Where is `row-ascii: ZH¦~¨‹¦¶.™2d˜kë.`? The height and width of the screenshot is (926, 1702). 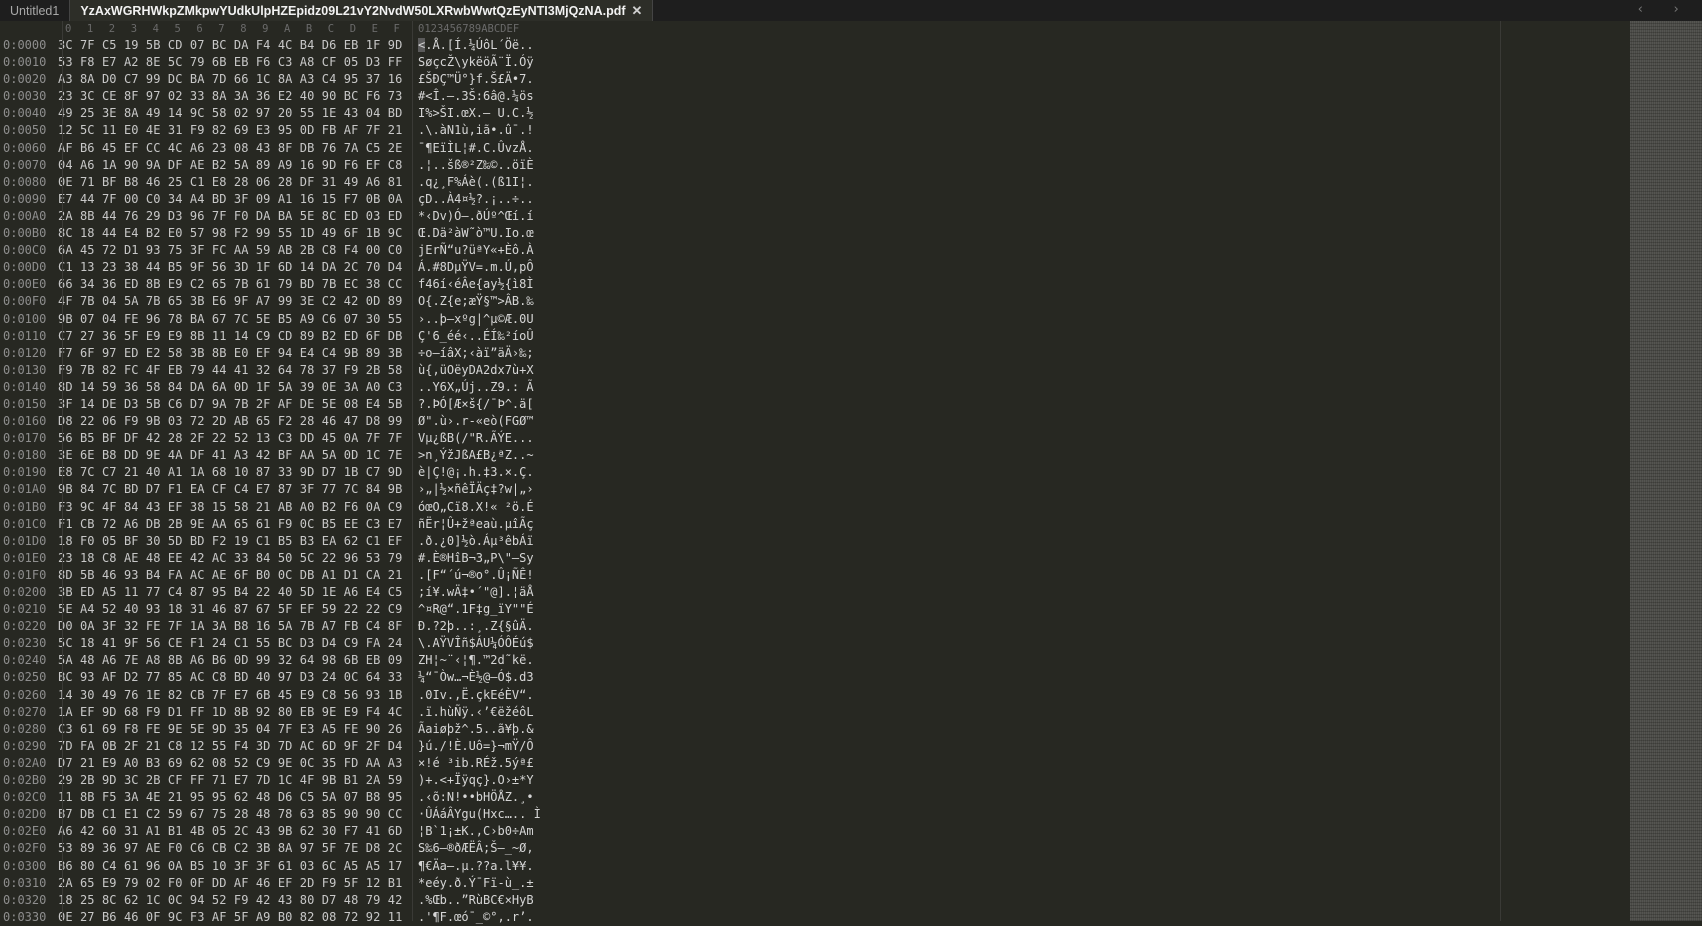
row-ascii: ZH¦~¨‹¦¶.™2d˜kë. is located at coordinates (476, 660).